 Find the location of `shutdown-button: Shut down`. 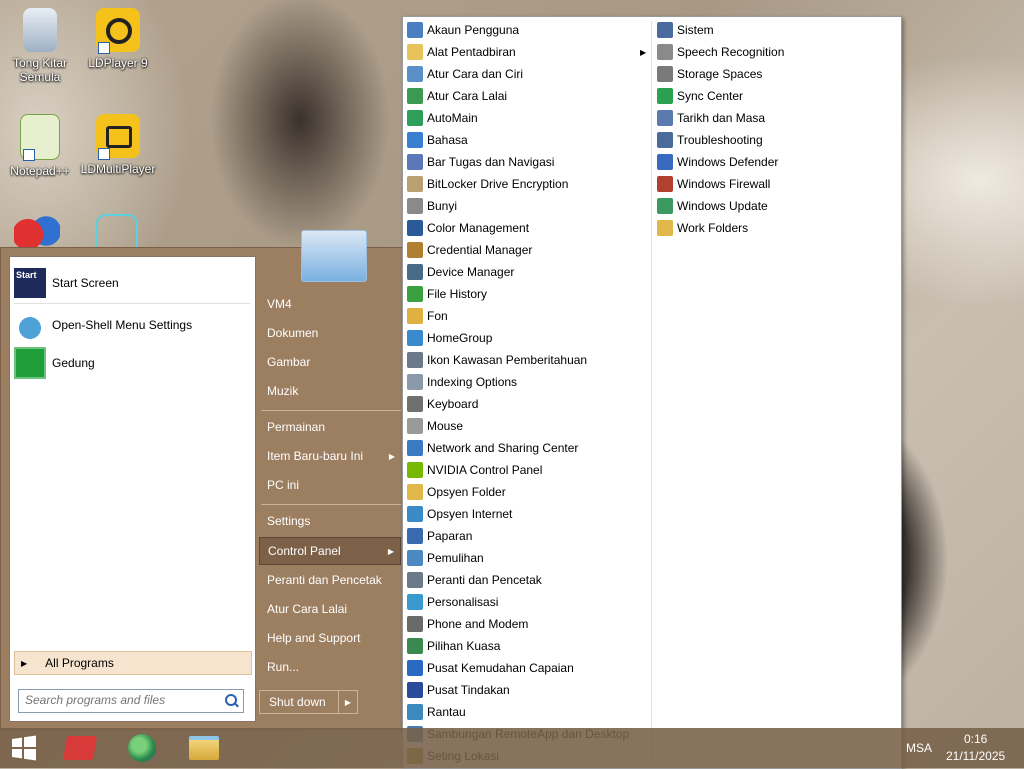

shutdown-button: Shut down is located at coordinates (299, 702).